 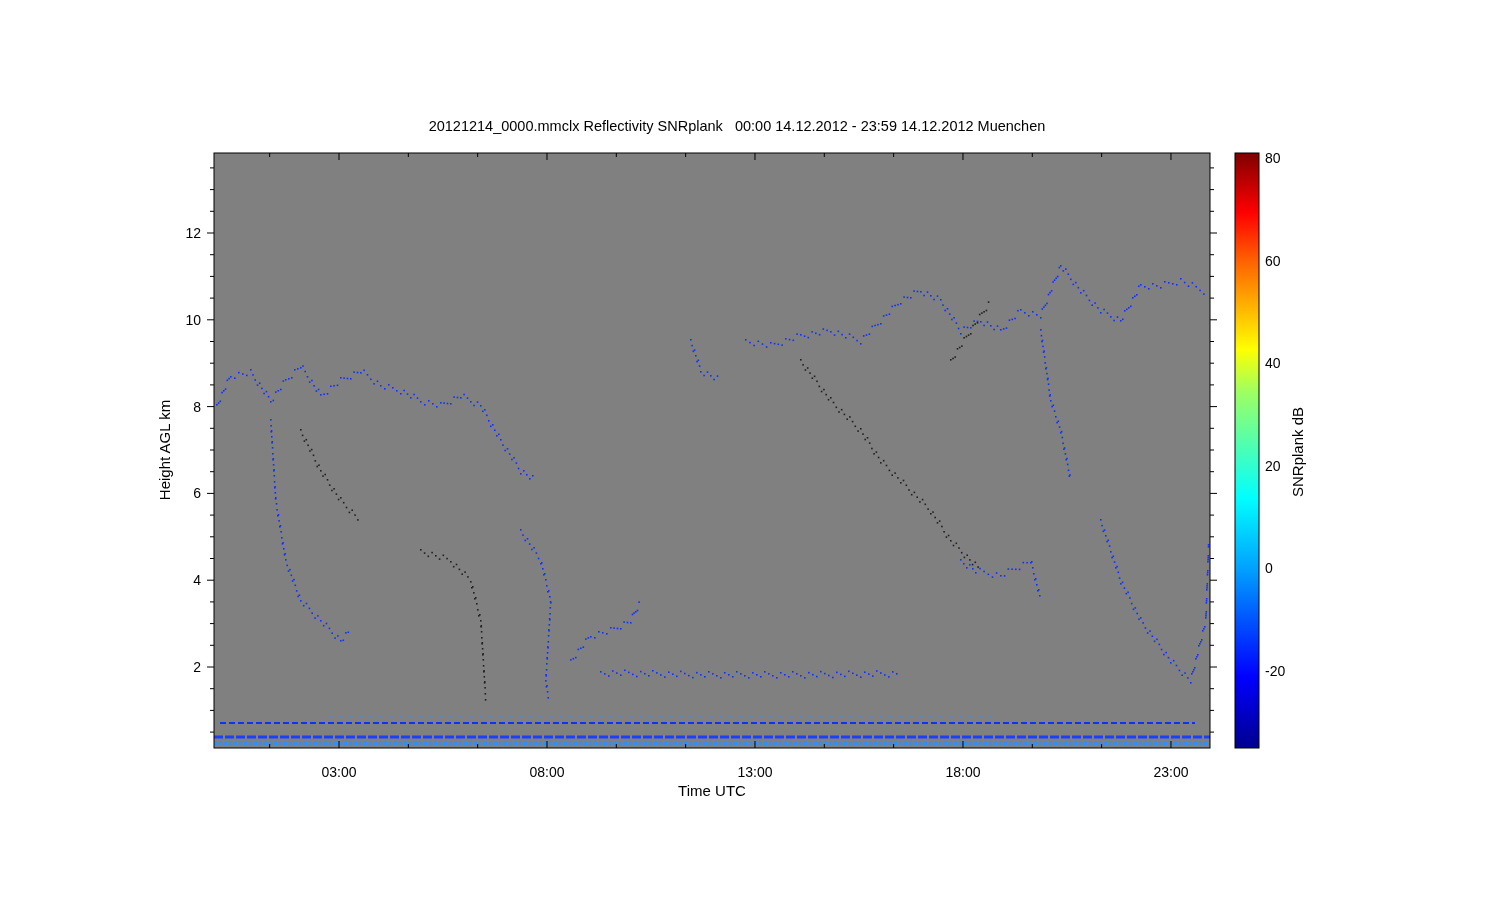 What do you see at coordinates (197, 667) in the screenshot?
I see `tick-label: 2` at bounding box center [197, 667].